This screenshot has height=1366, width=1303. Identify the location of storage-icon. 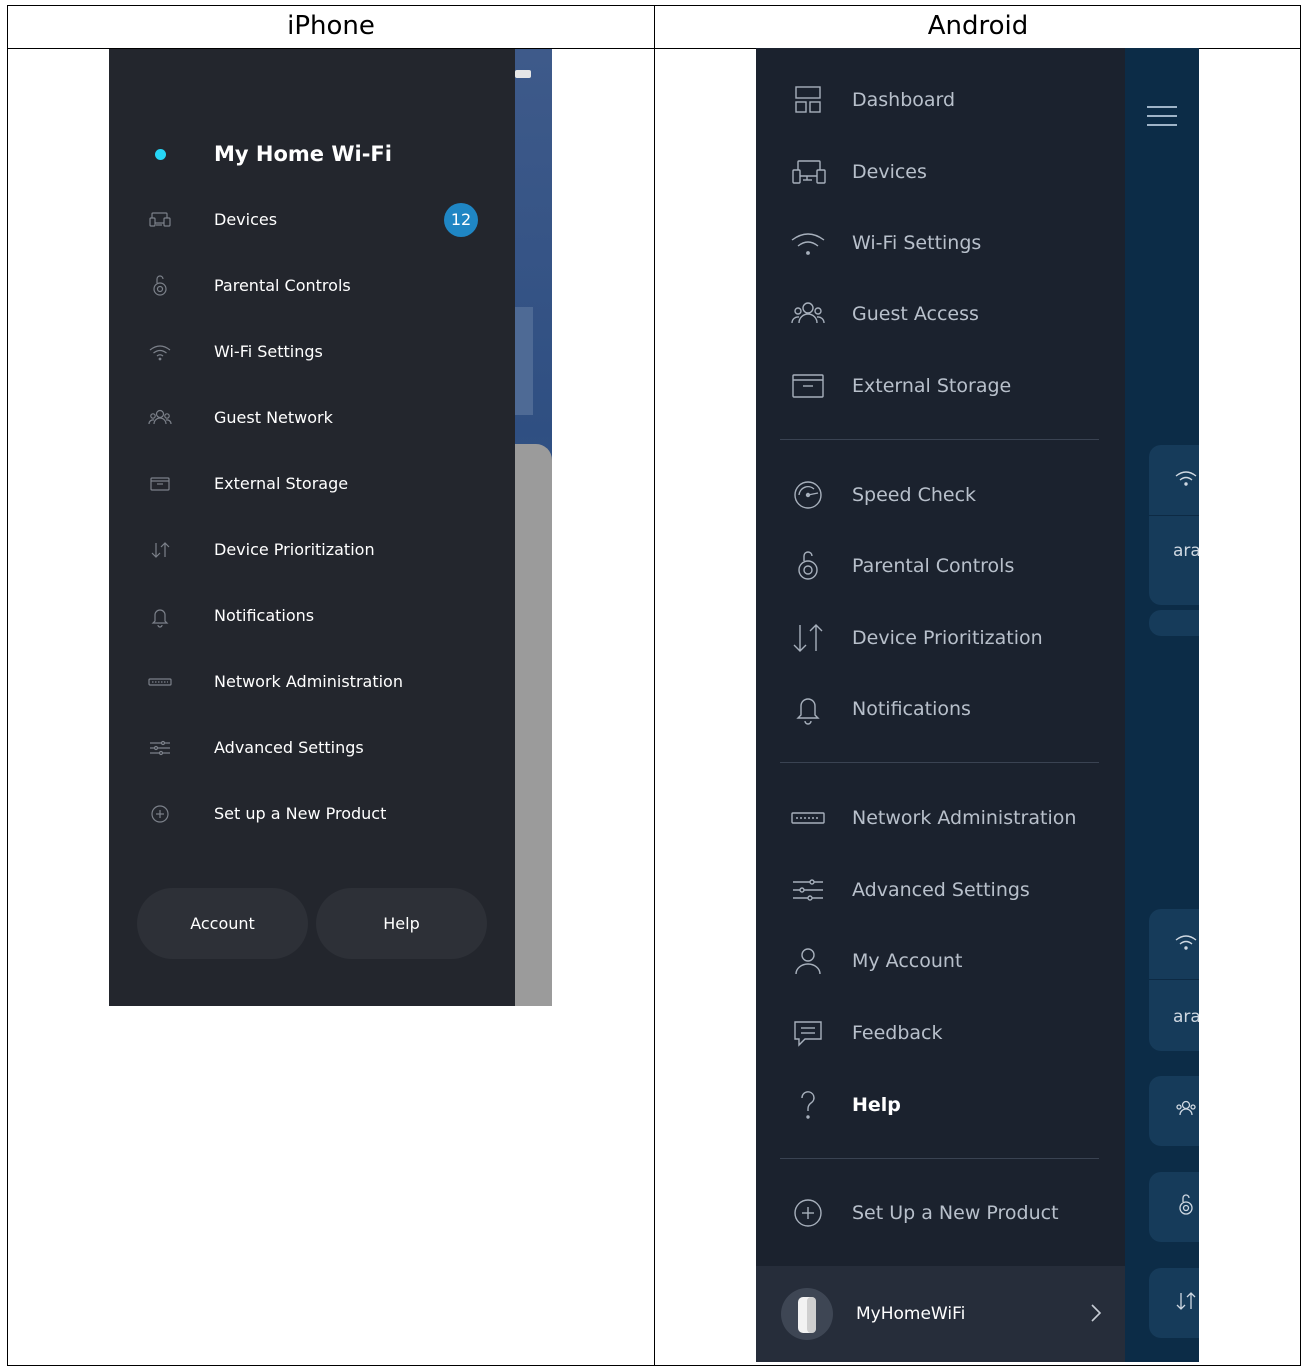
(808, 386).